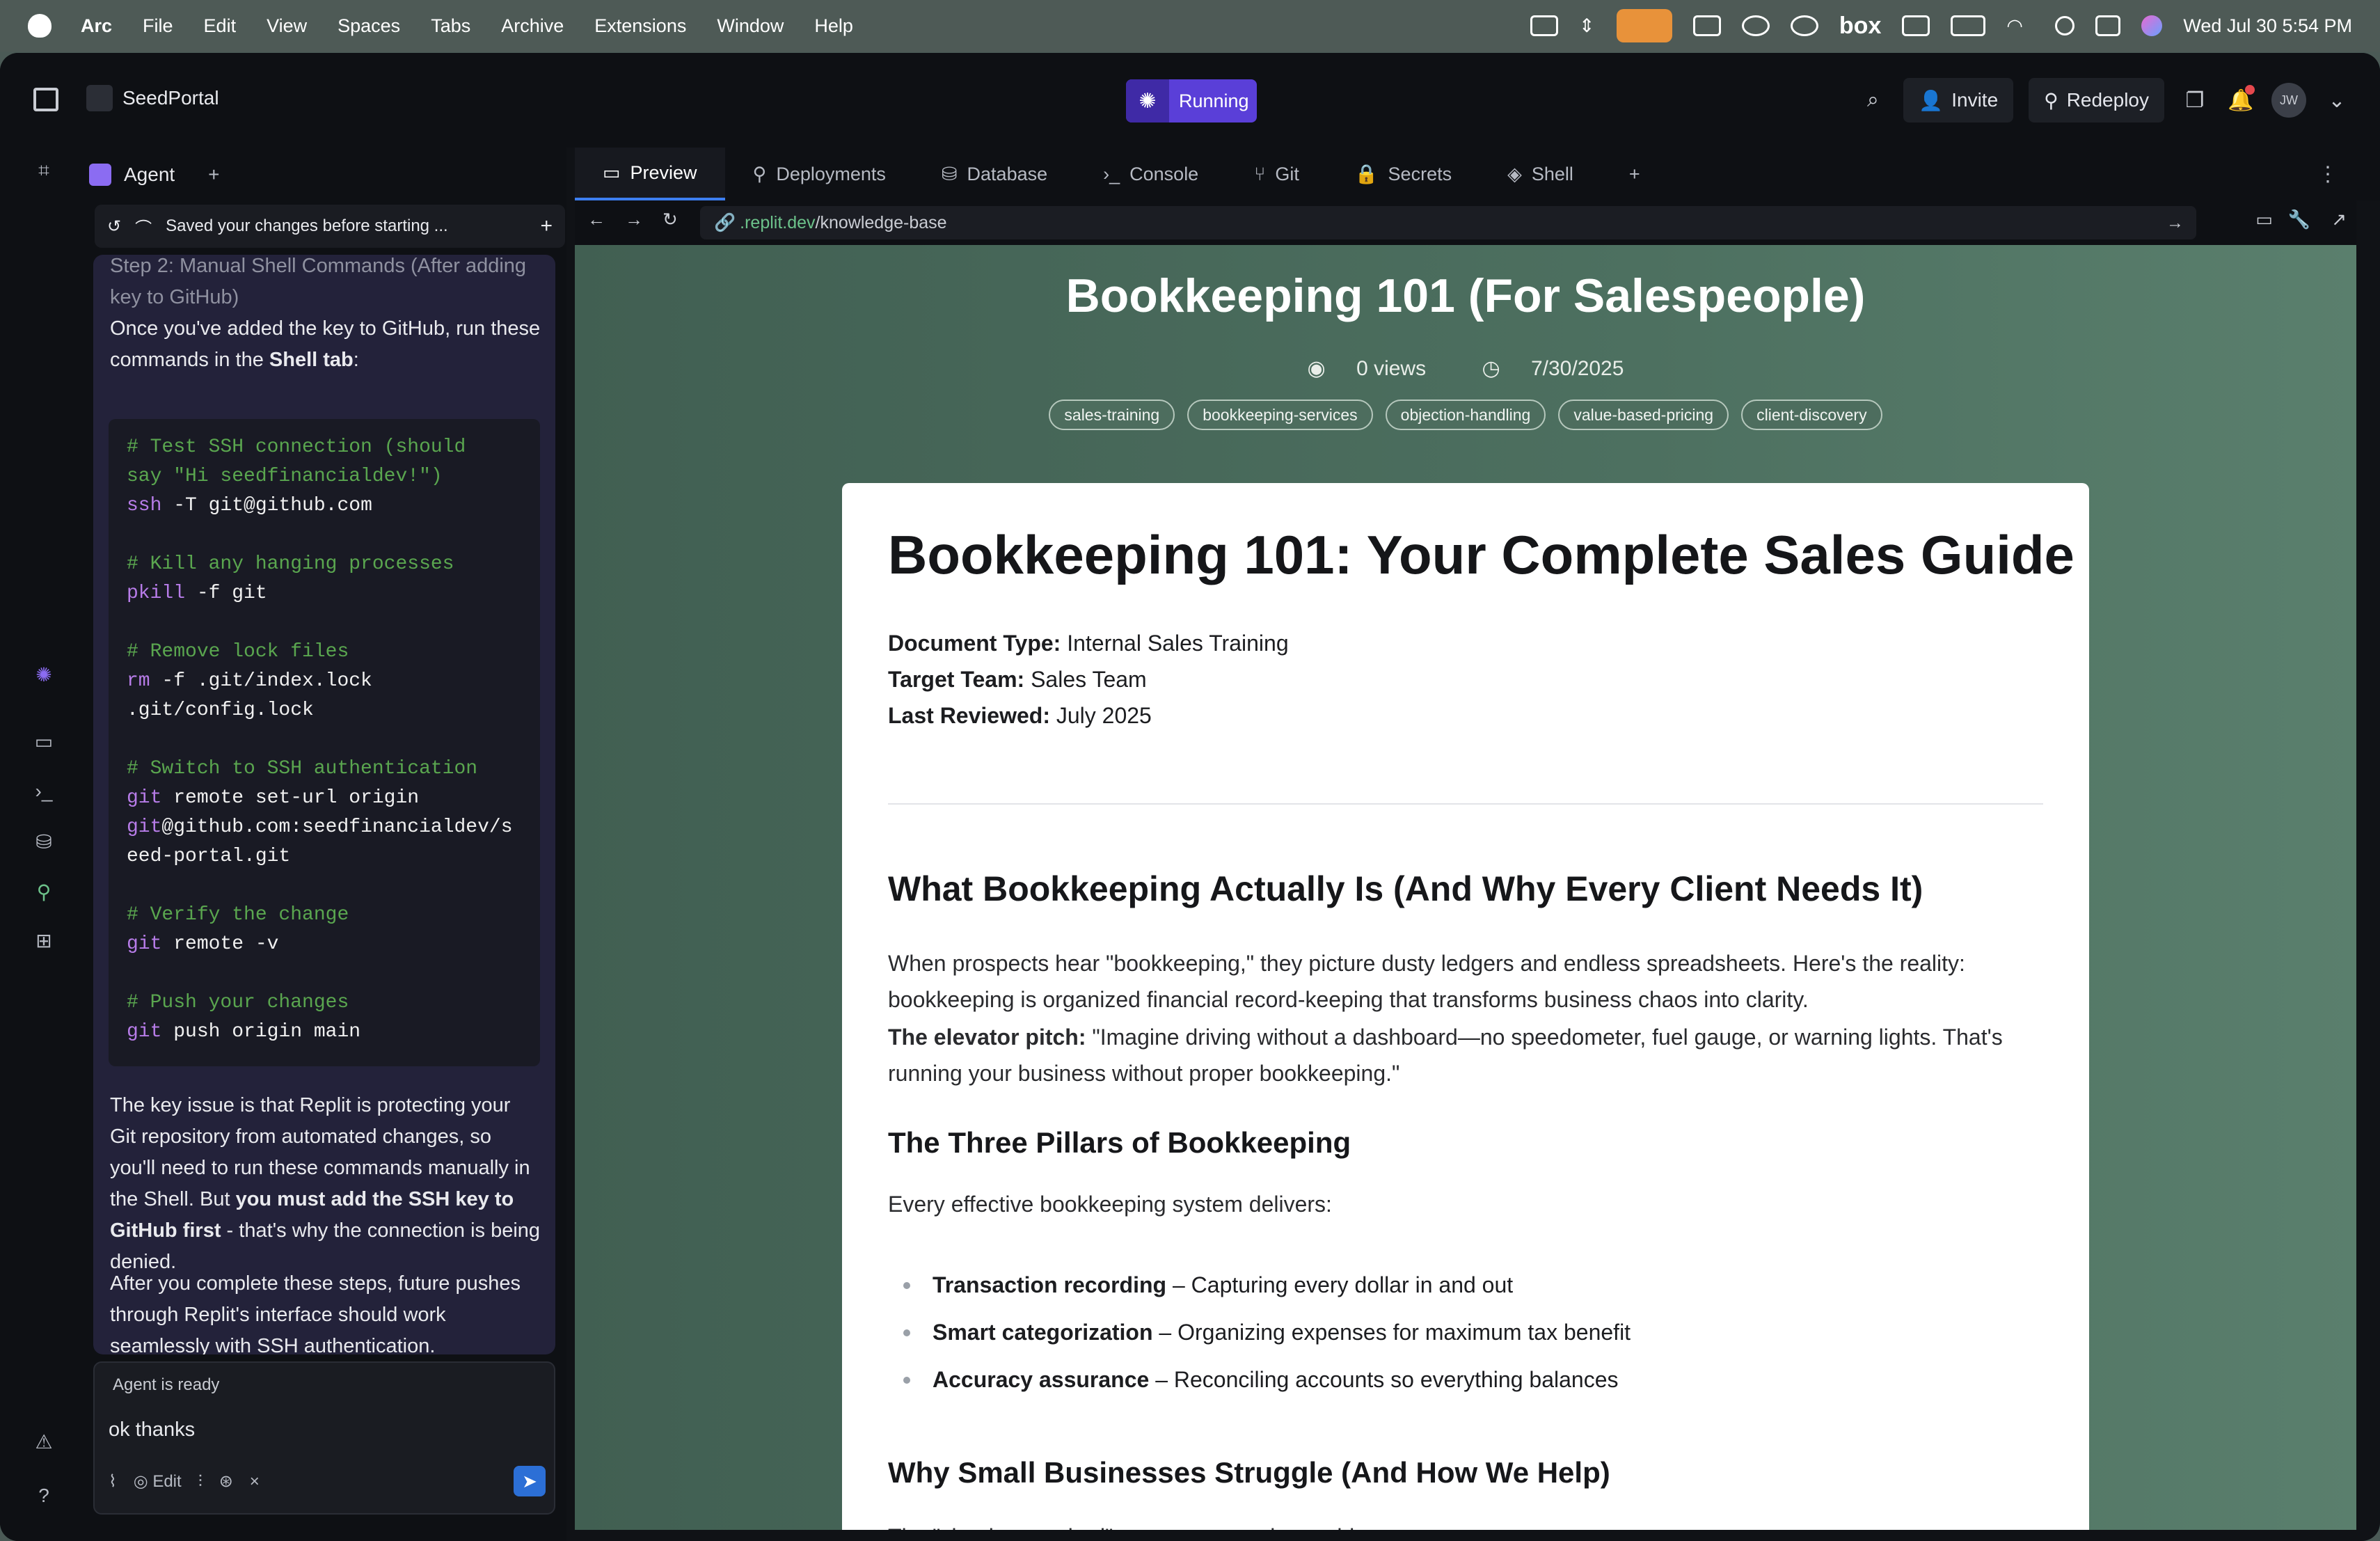  What do you see at coordinates (1366, 174) in the screenshot?
I see `lock-icon: 🔒` at bounding box center [1366, 174].